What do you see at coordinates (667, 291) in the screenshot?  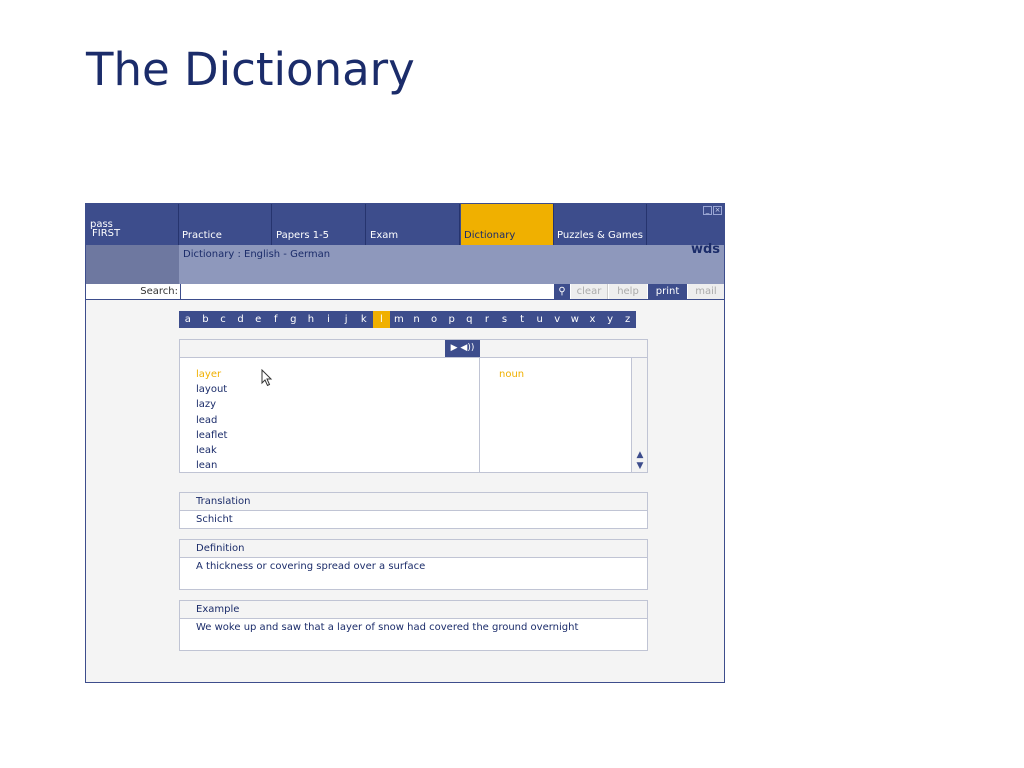 I see `print-button: print` at bounding box center [667, 291].